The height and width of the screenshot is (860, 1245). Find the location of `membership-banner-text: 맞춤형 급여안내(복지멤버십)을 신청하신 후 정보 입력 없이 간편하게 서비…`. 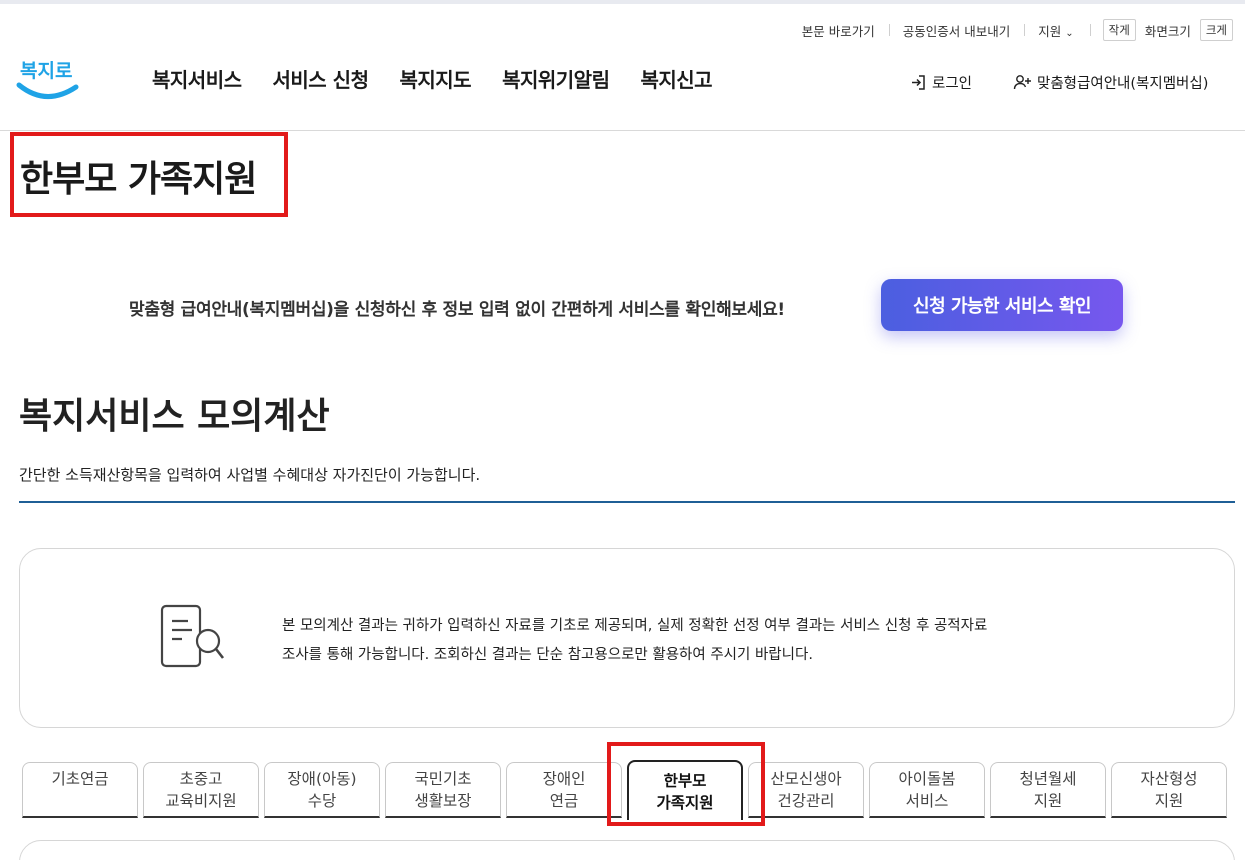

membership-banner-text: 맞춤형 급여안내(복지멤버십)을 신청하신 후 정보 입력 없이 간편하게 서비… is located at coordinates (457, 310).